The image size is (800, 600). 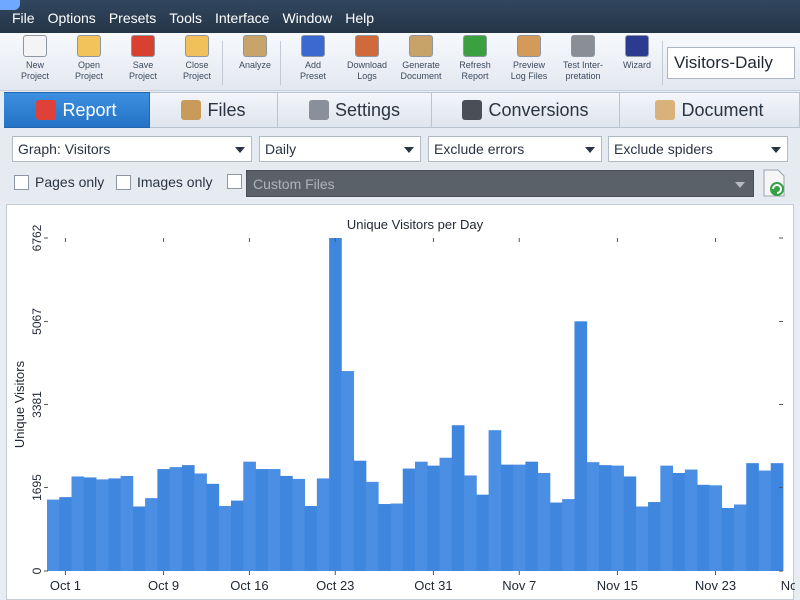 I want to click on wizard-button: Wizard, so click(x=637, y=62).